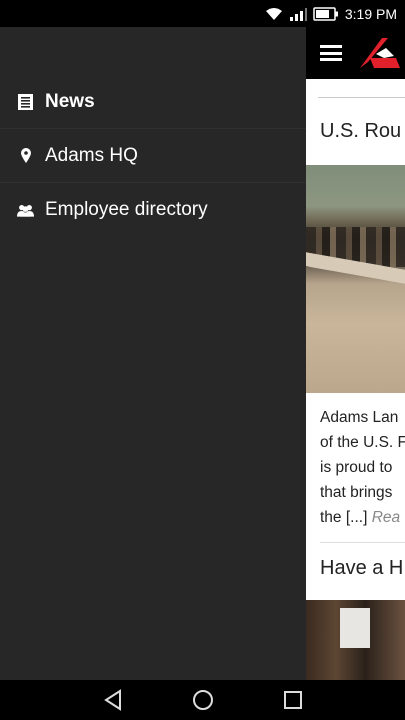 This screenshot has height=720, width=405. I want to click on wifi-icon, so click(274, 14).